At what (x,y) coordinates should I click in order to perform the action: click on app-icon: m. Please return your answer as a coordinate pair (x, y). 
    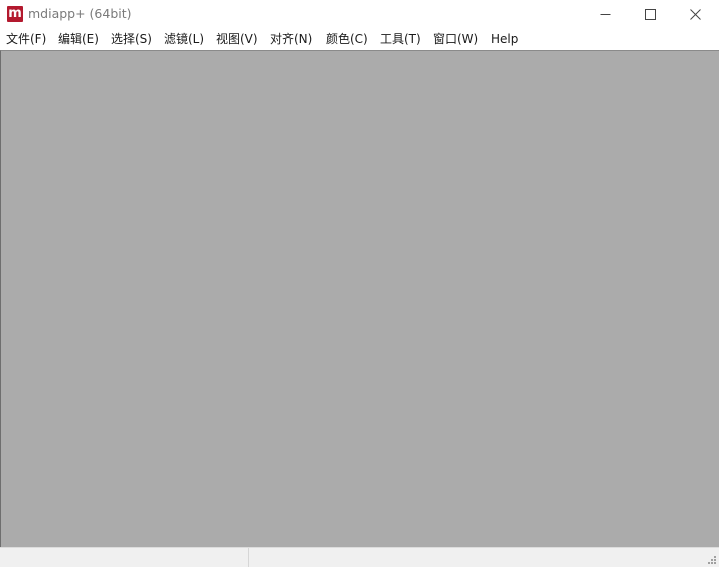
    Looking at the image, I should click on (15, 14).